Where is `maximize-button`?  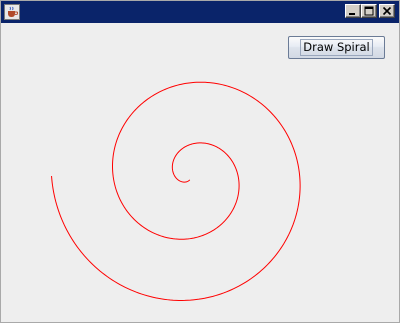
maximize-button is located at coordinates (369, 11).